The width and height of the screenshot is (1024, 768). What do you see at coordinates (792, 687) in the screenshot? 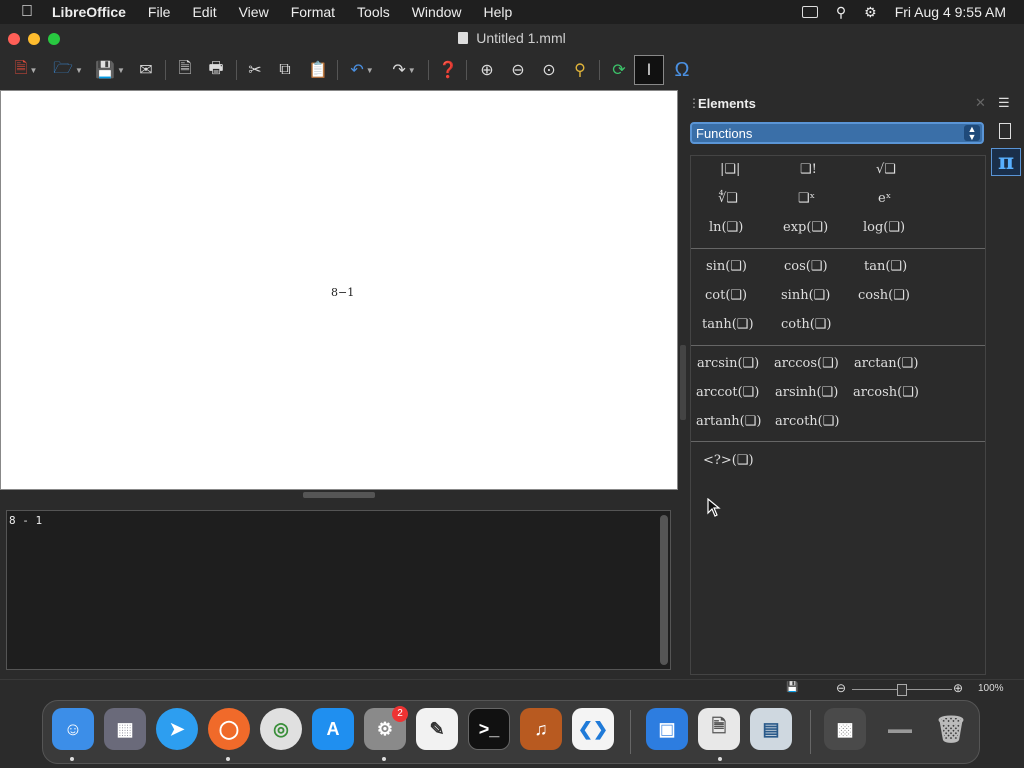
I see `document-modified-icon: 💾` at bounding box center [792, 687].